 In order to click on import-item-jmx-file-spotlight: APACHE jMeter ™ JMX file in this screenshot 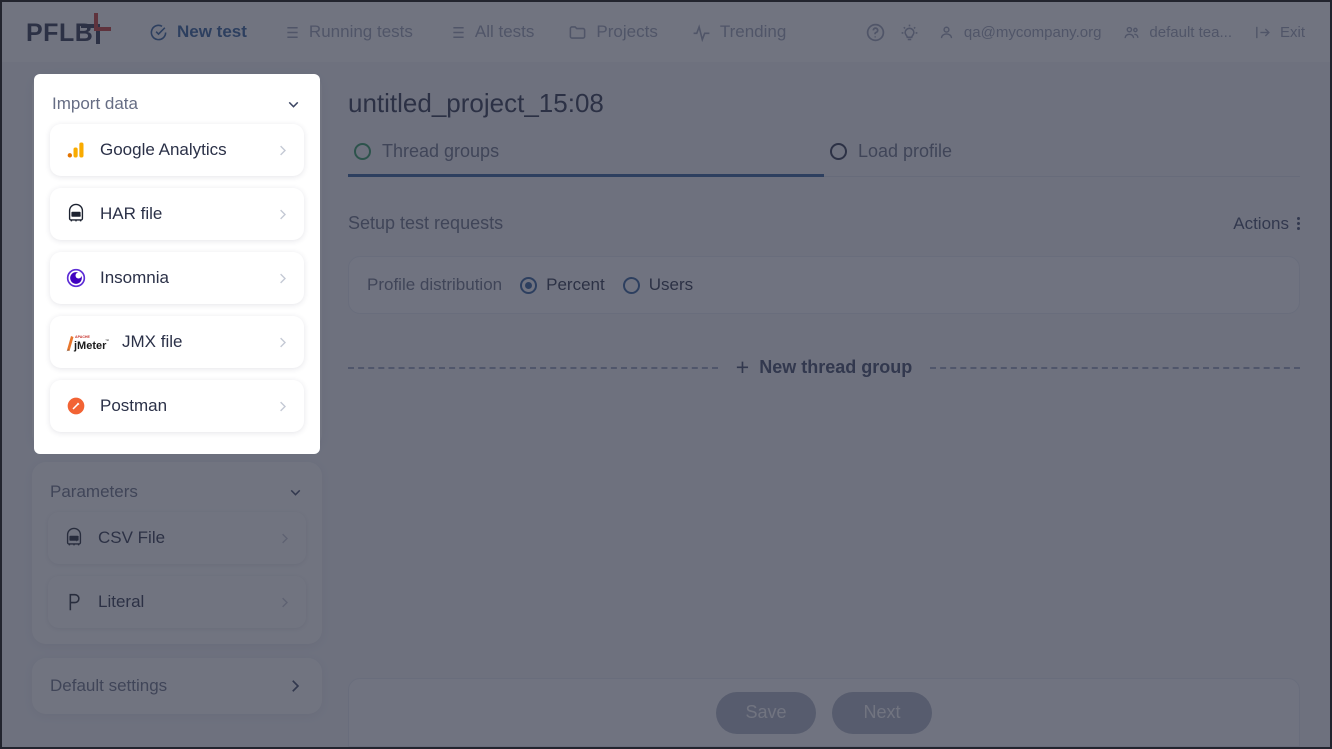, I will do `click(177, 342)`.